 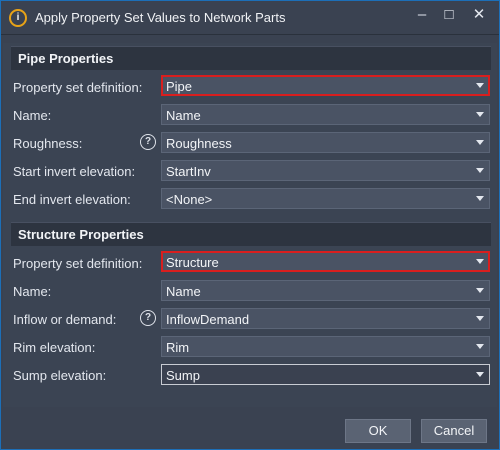 What do you see at coordinates (325, 346) in the screenshot?
I see `structure-rim-dropdown: Rim` at bounding box center [325, 346].